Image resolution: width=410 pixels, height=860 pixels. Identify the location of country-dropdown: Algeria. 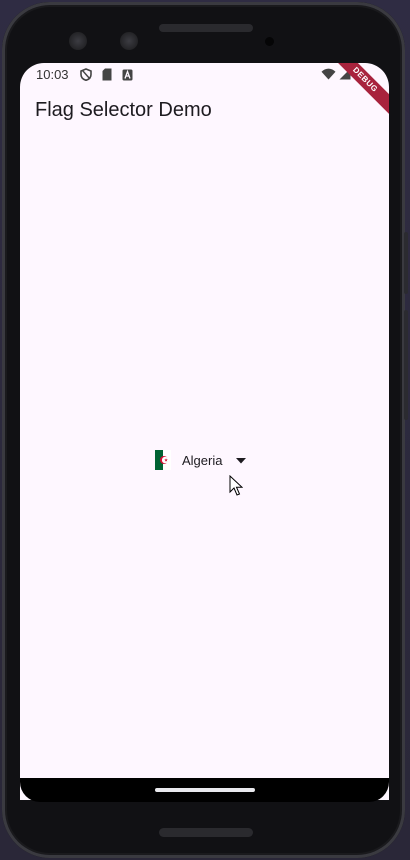
(201, 460).